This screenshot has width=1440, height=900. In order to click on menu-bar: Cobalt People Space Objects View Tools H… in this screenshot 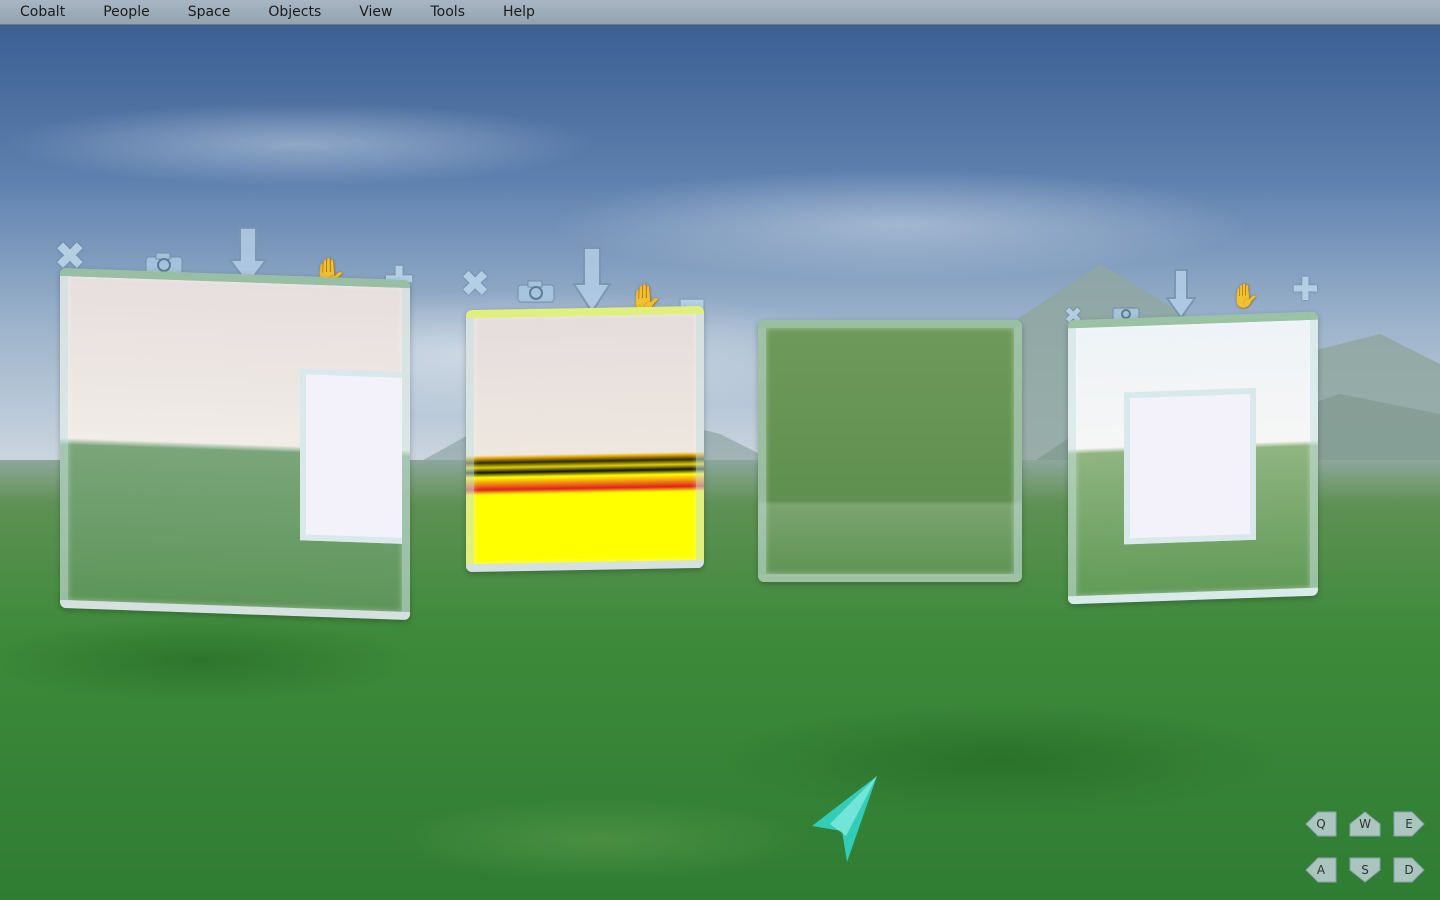, I will do `click(720, 12)`.